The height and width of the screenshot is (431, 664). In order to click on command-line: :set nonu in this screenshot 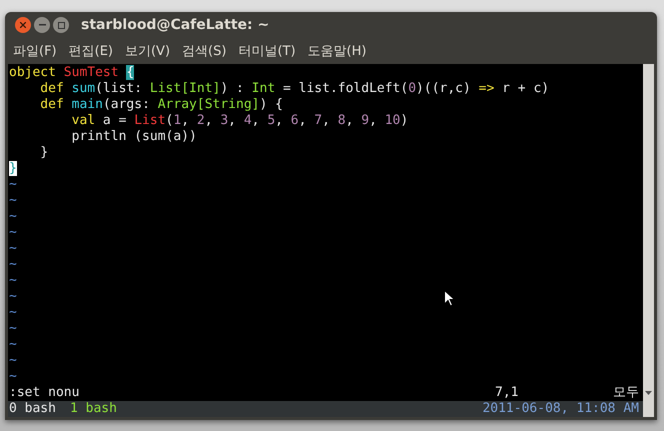, I will do `click(44, 393)`.